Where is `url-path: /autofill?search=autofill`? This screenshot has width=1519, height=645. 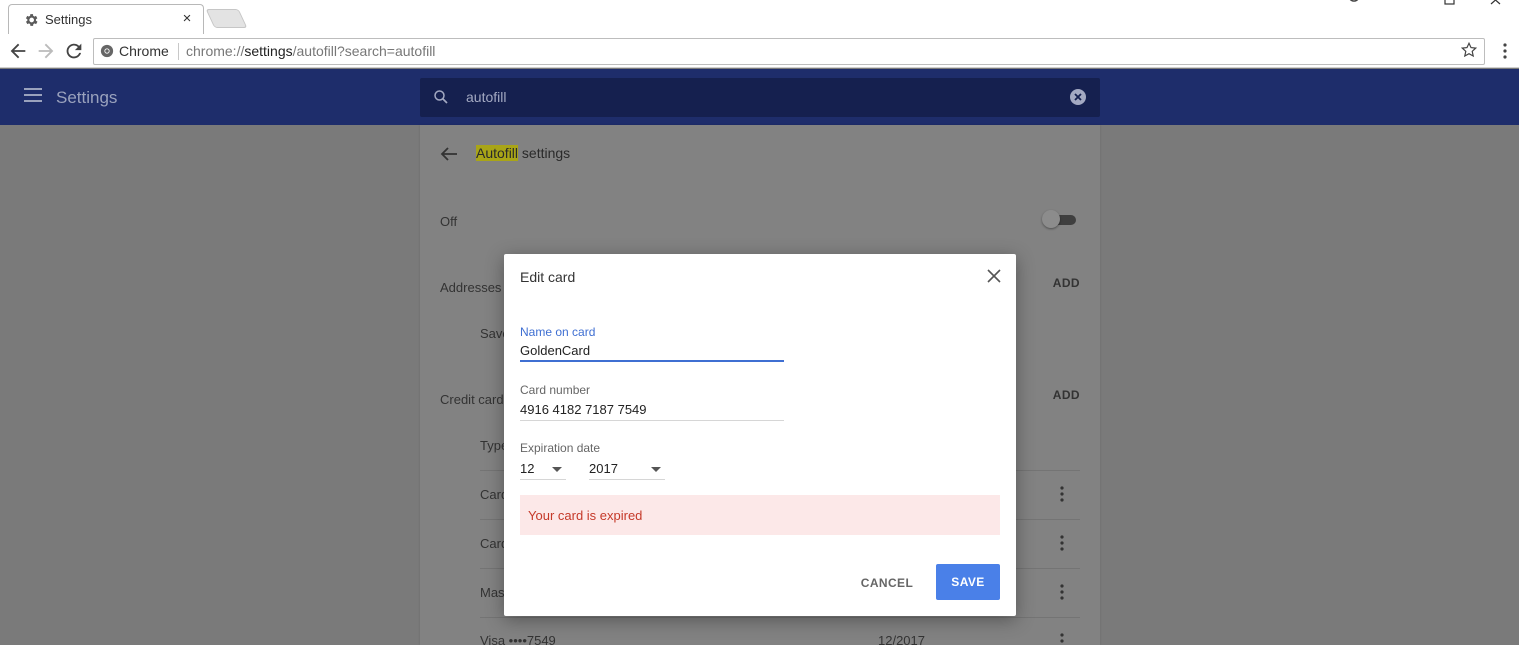
url-path: /autofill?search=autofill is located at coordinates (364, 51).